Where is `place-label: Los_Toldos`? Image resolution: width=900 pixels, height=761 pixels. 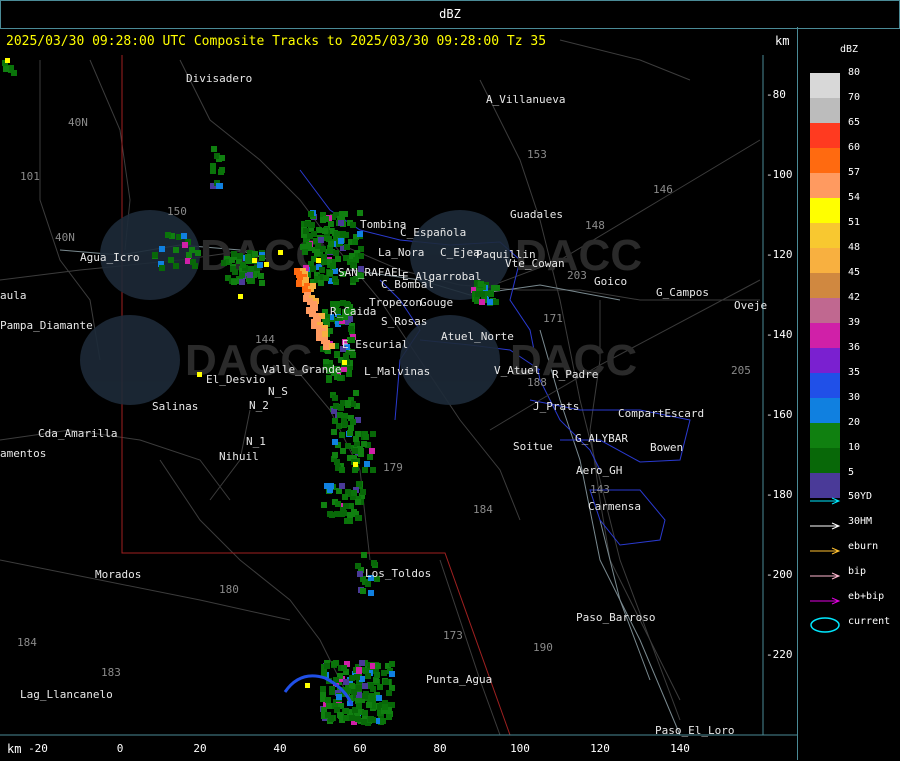
place-label: Los_Toldos is located at coordinates (398, 573).